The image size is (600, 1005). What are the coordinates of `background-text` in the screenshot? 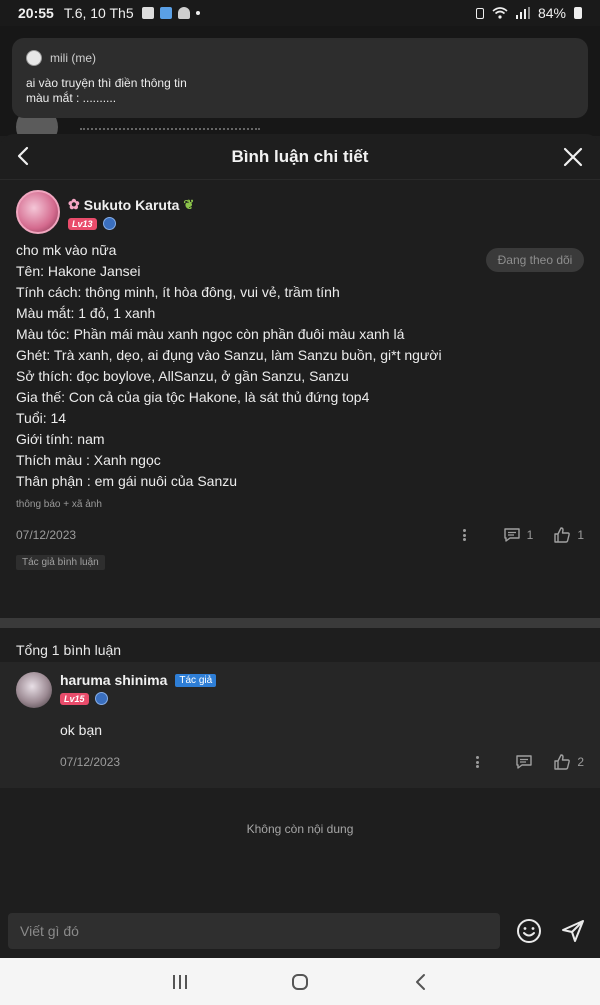 It's located at (170, 130).